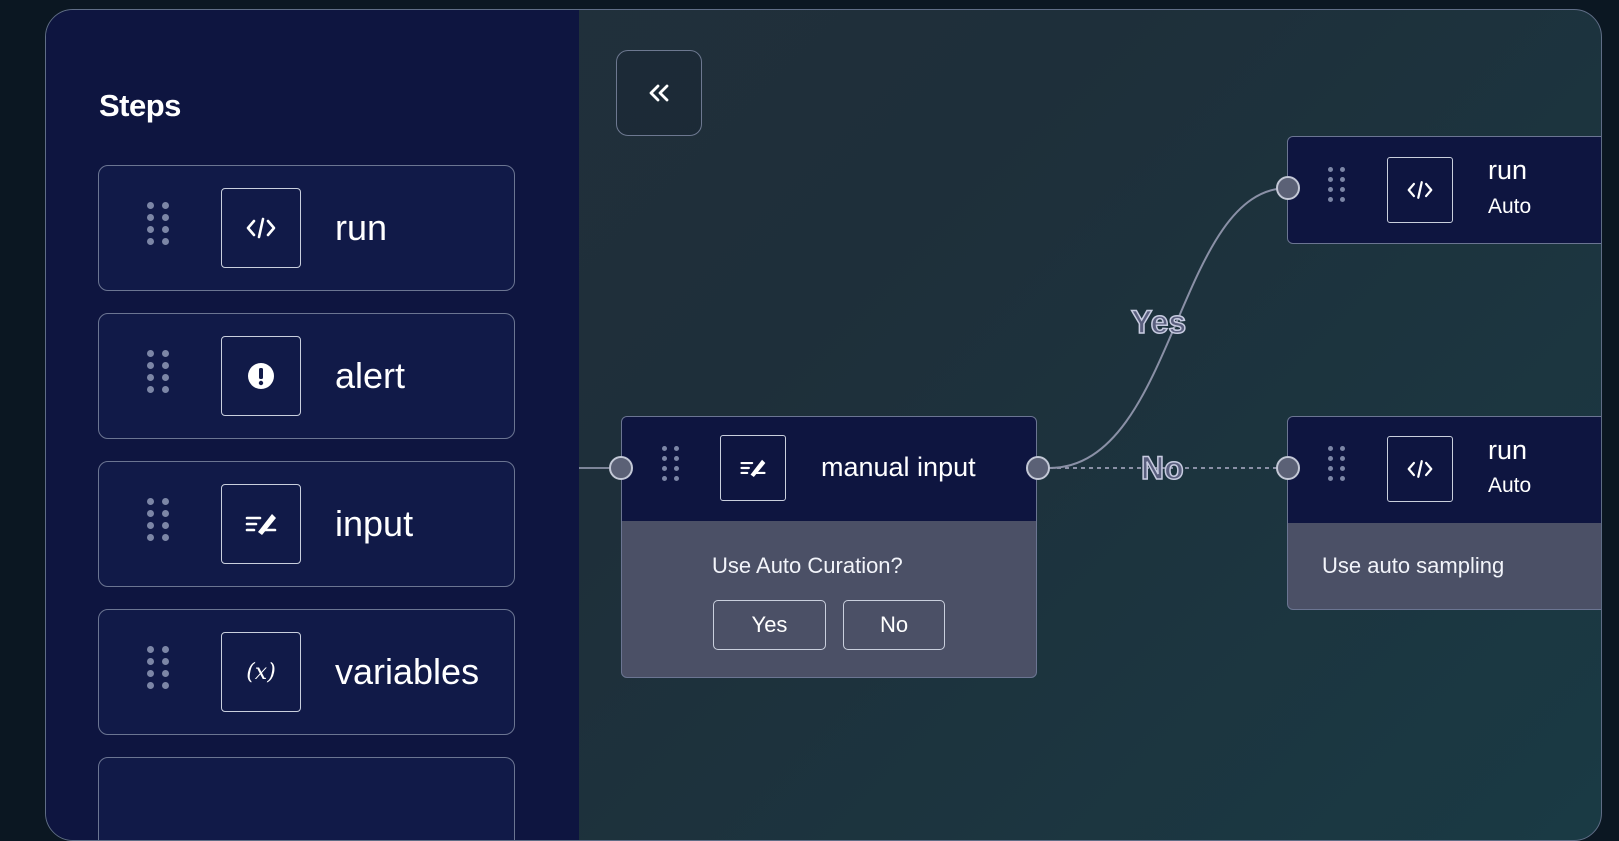  What do you see at coordinates (769, 625) in the screenshot?
I see `yes-button: Yes` at bounding box center [769, 625].